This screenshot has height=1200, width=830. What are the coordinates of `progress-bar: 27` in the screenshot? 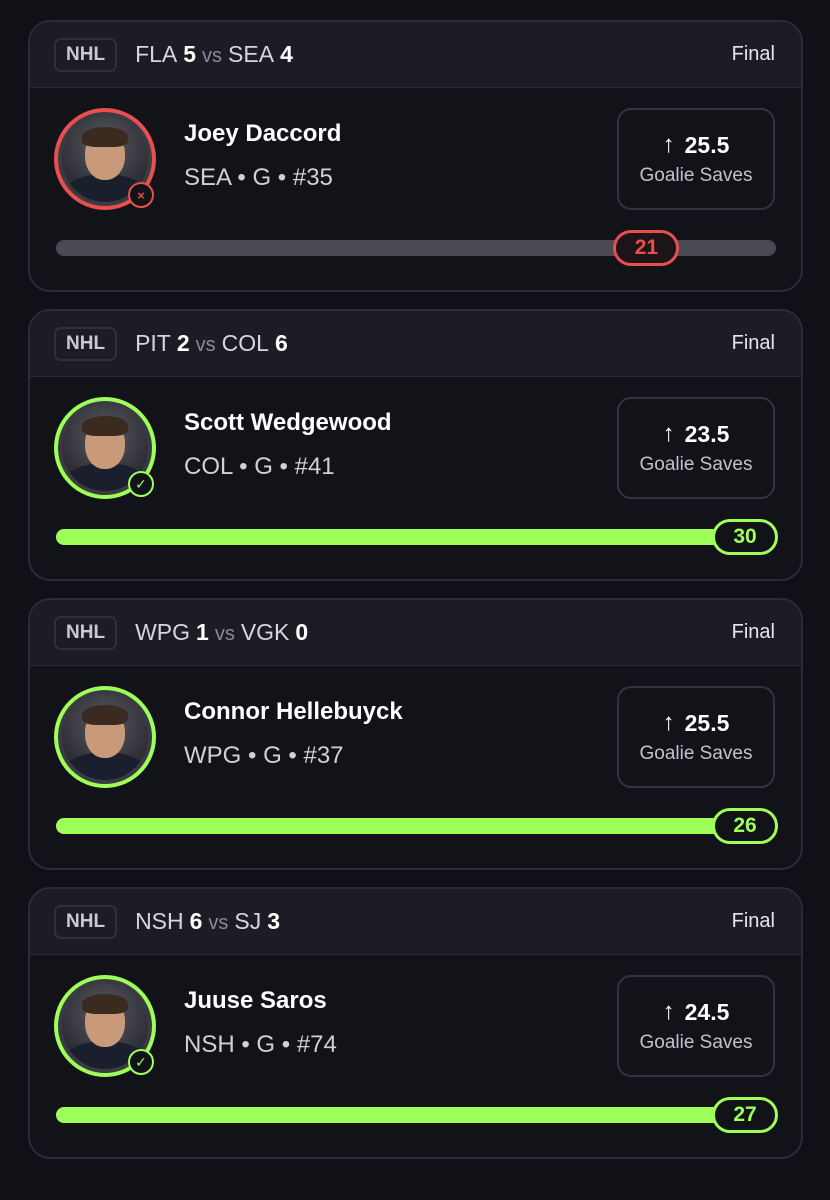 It's located at (417, 1115).